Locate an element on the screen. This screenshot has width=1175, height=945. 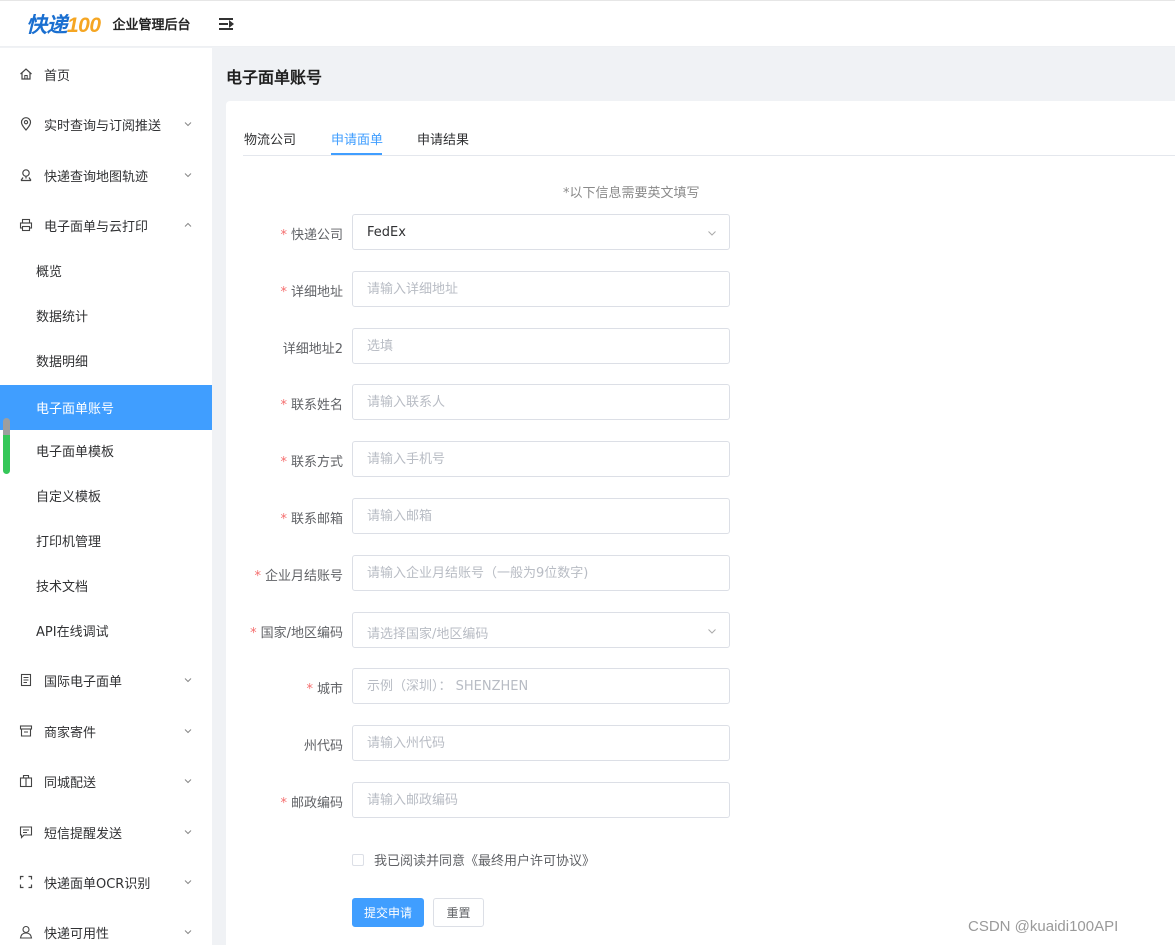
form-row-address: * 详细地址 is located at coordinates (700, 289).